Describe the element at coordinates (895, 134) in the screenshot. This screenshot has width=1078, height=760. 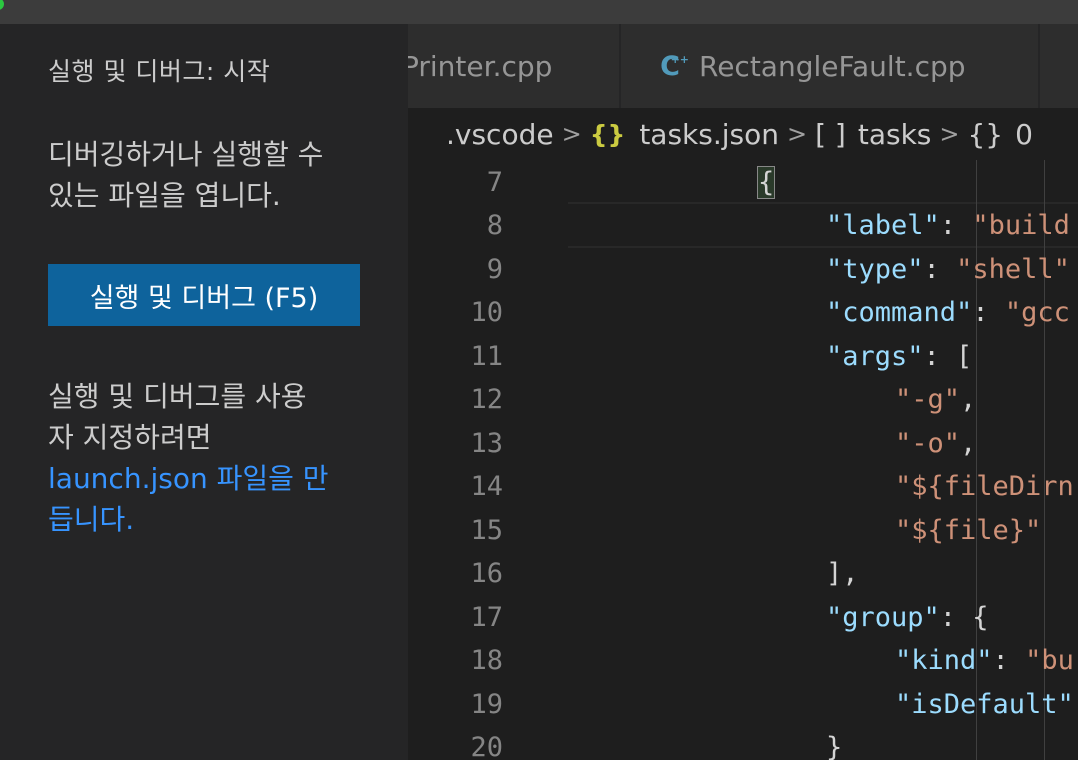
I see `breadcrumb-array: tasks` at that location.